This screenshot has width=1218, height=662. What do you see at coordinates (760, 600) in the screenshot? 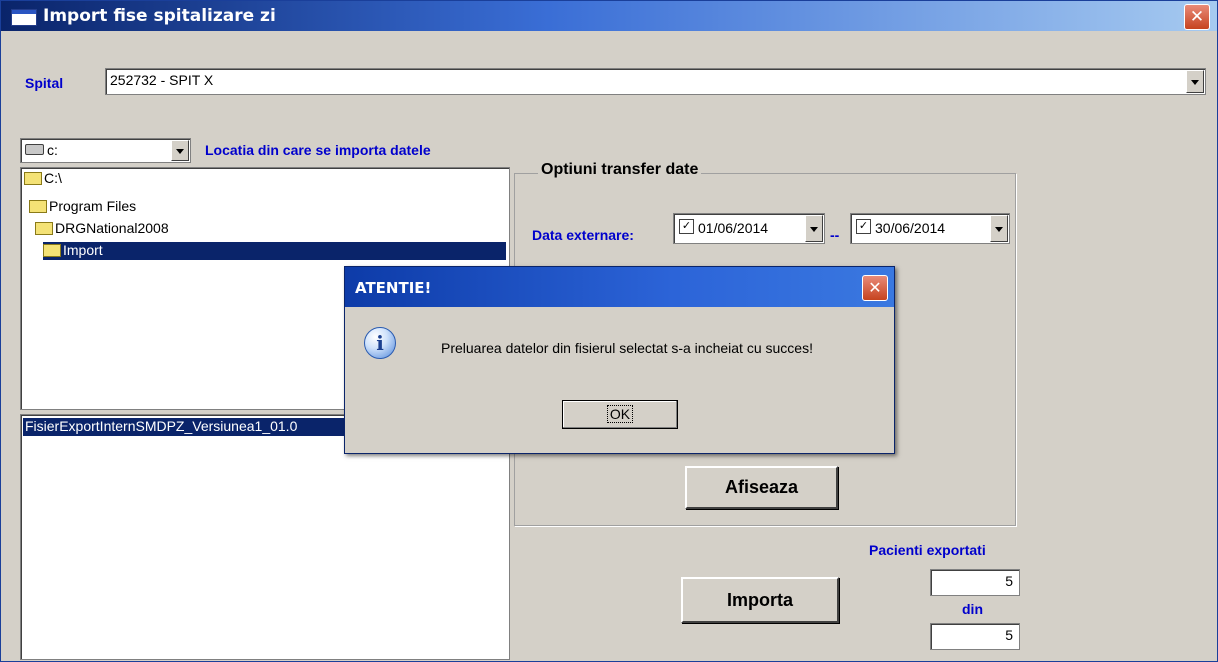
I see `importa-button: Importa` at bounding box center [760, 600].